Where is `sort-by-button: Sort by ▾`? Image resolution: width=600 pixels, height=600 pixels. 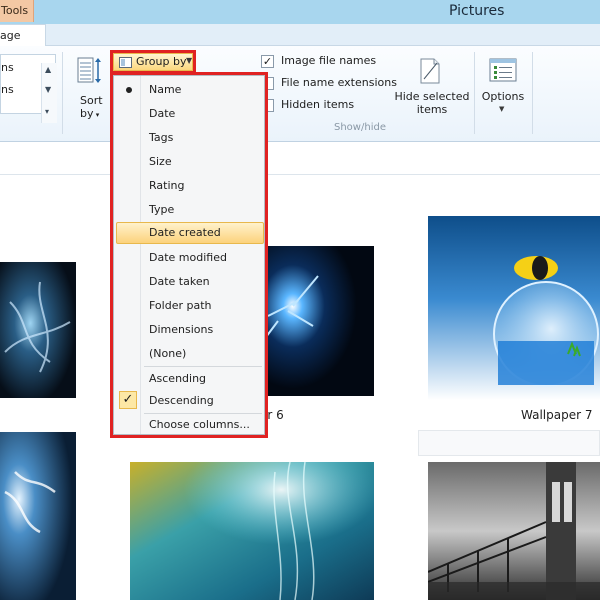
sort-by-button: Sort by ▾ is located at coordinates (90, 87).